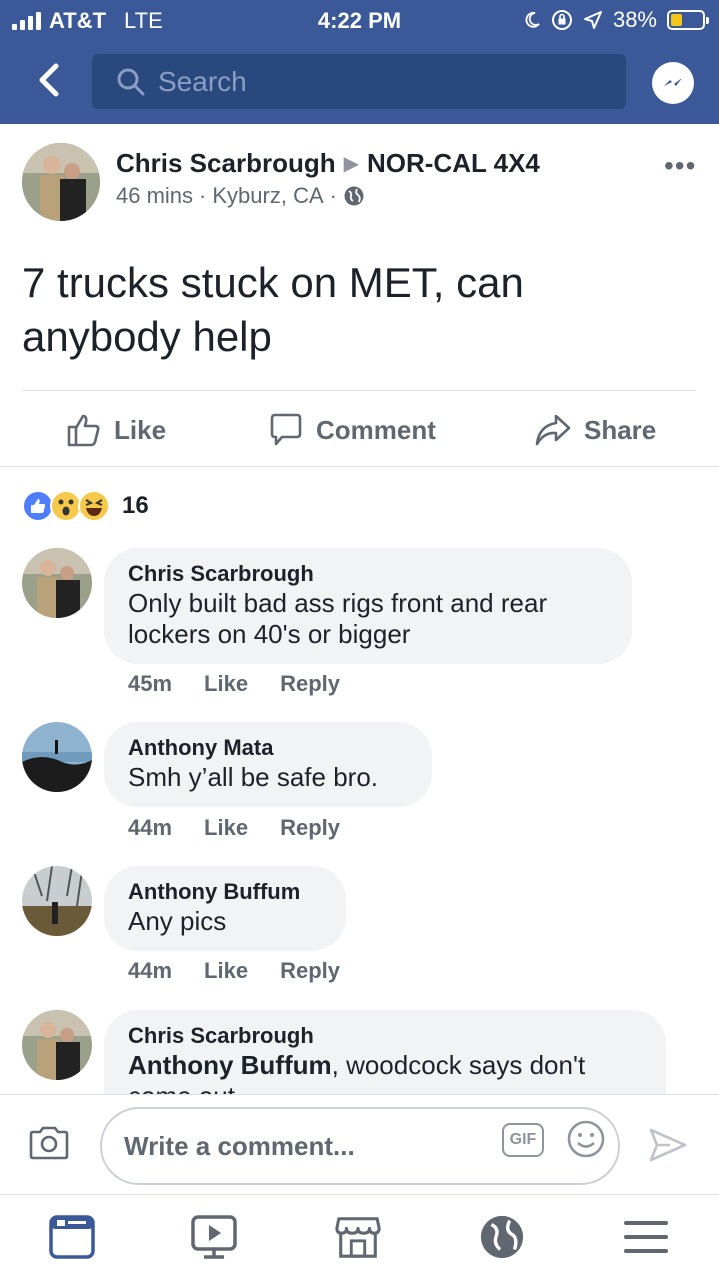 The height and width of the screenshot is (1278, 719). What do you see at coordinates (453, 163) in the screenshot?
I see `post-group-name: NOR-CAL 4X4` at bounding box center [453, 163].